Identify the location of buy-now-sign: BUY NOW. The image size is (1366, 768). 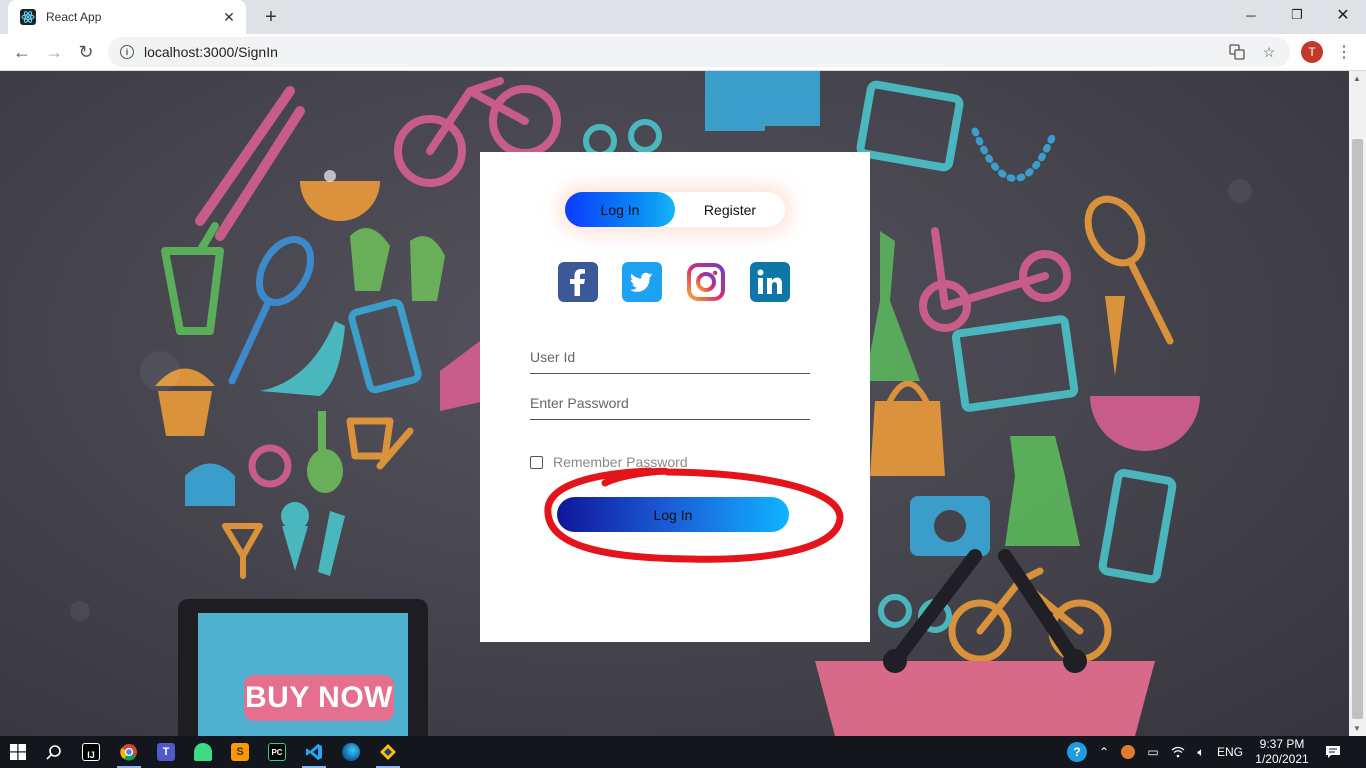
(319, 698).